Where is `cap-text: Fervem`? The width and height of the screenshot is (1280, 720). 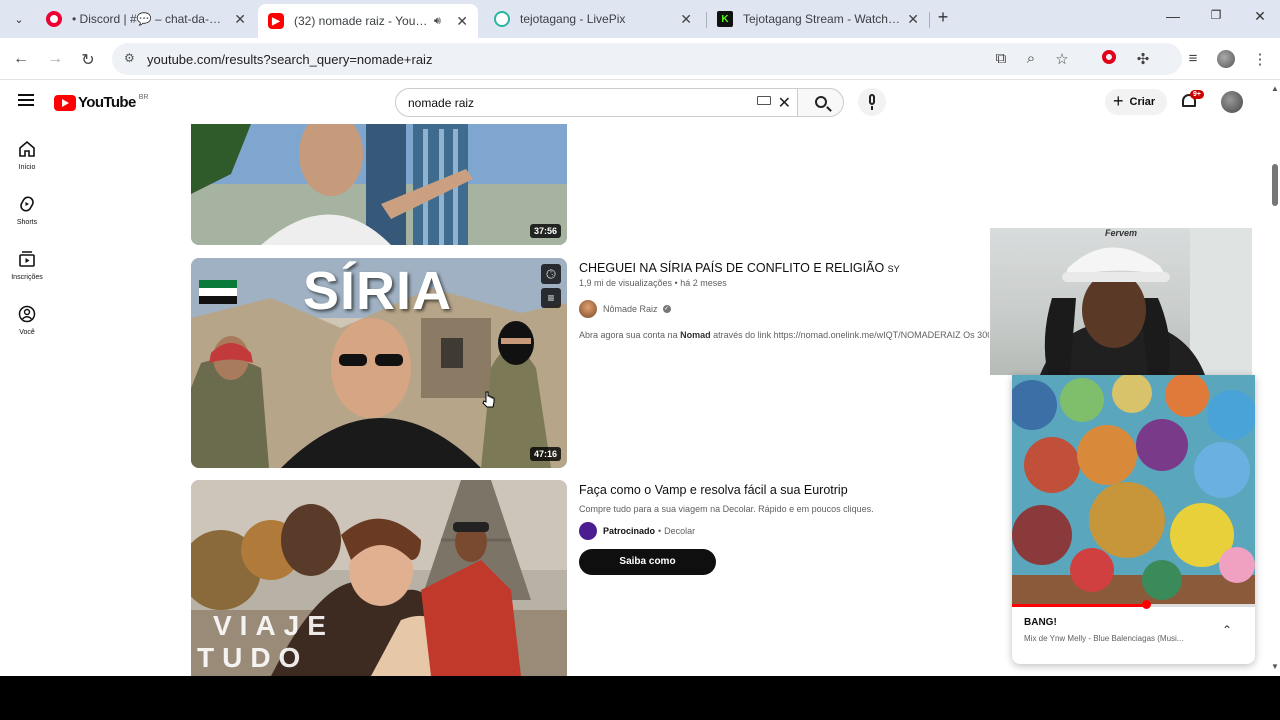
cap-text: Fervem is located at coordinates (1121, 233).